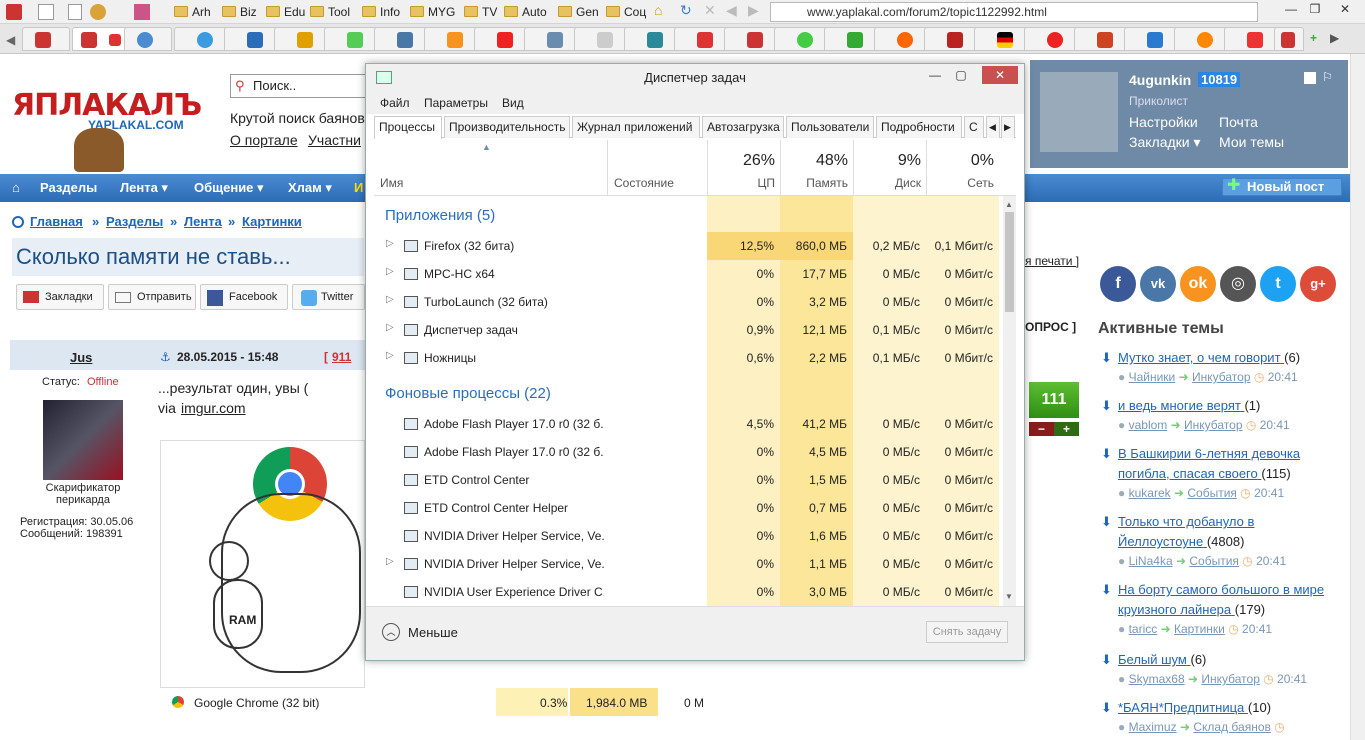  What do you see at coordinates (56, 221) in the screenshot?
I see `breadcrumb-home: Главная` at bounding box center [56, 221].